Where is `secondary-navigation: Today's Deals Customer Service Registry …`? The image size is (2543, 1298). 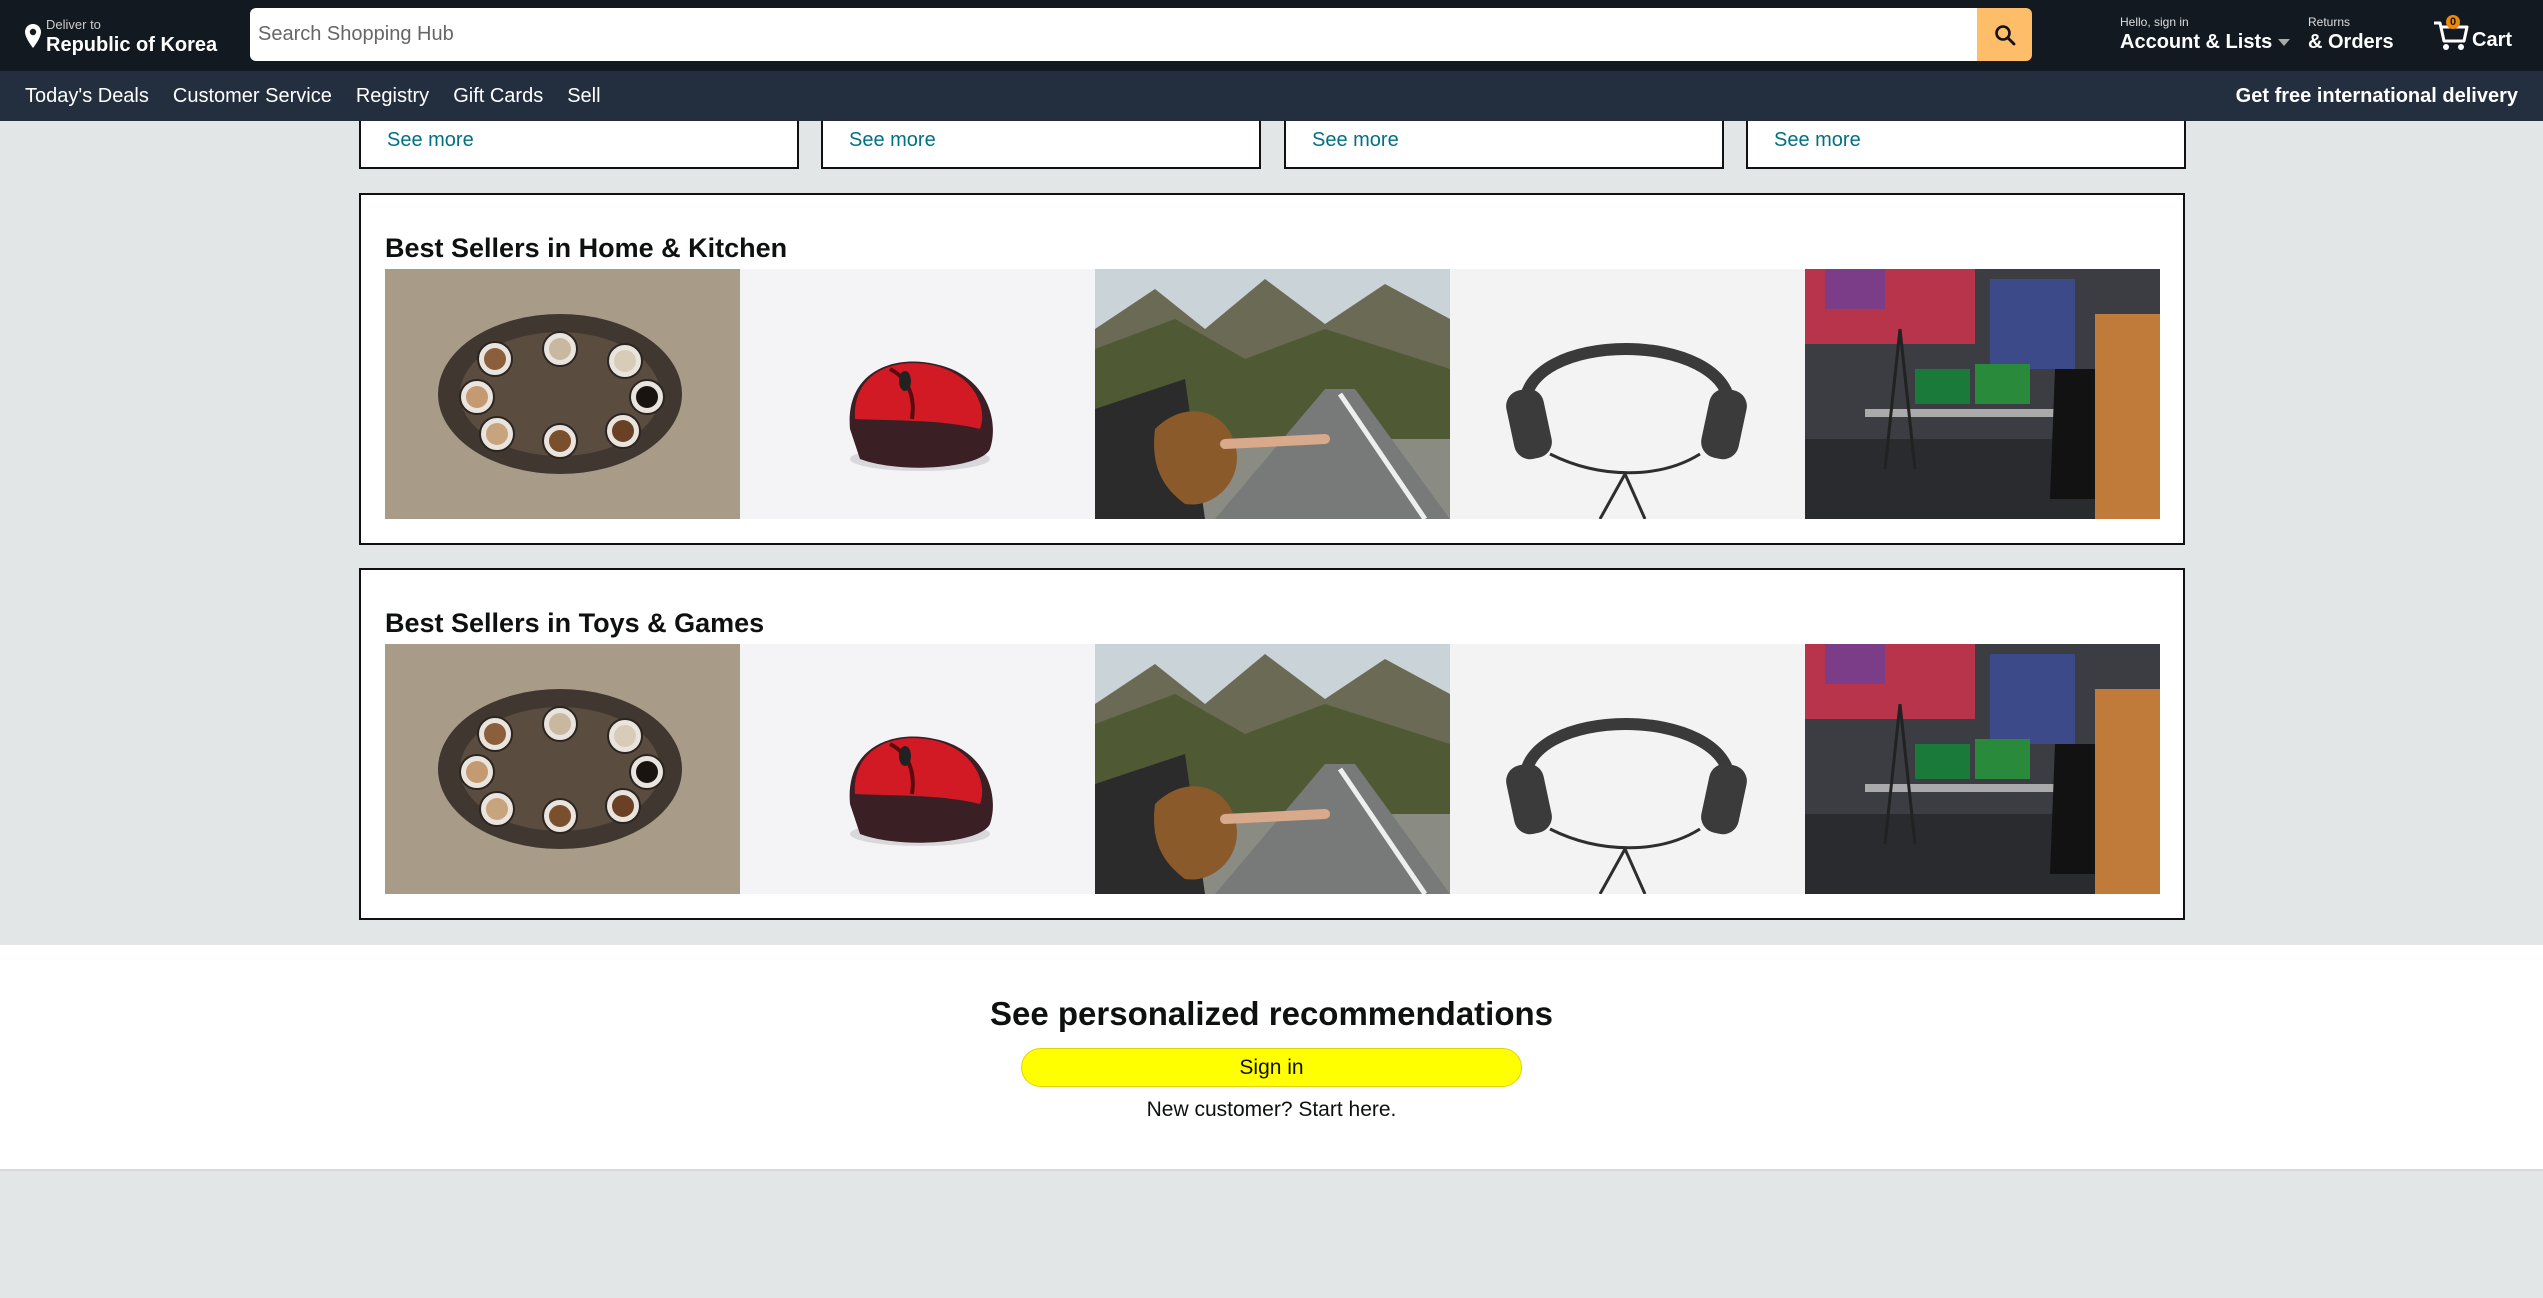
secondary-navigation: Today's Deals Customer Service Registry … is located at coordinates (1271, 96).